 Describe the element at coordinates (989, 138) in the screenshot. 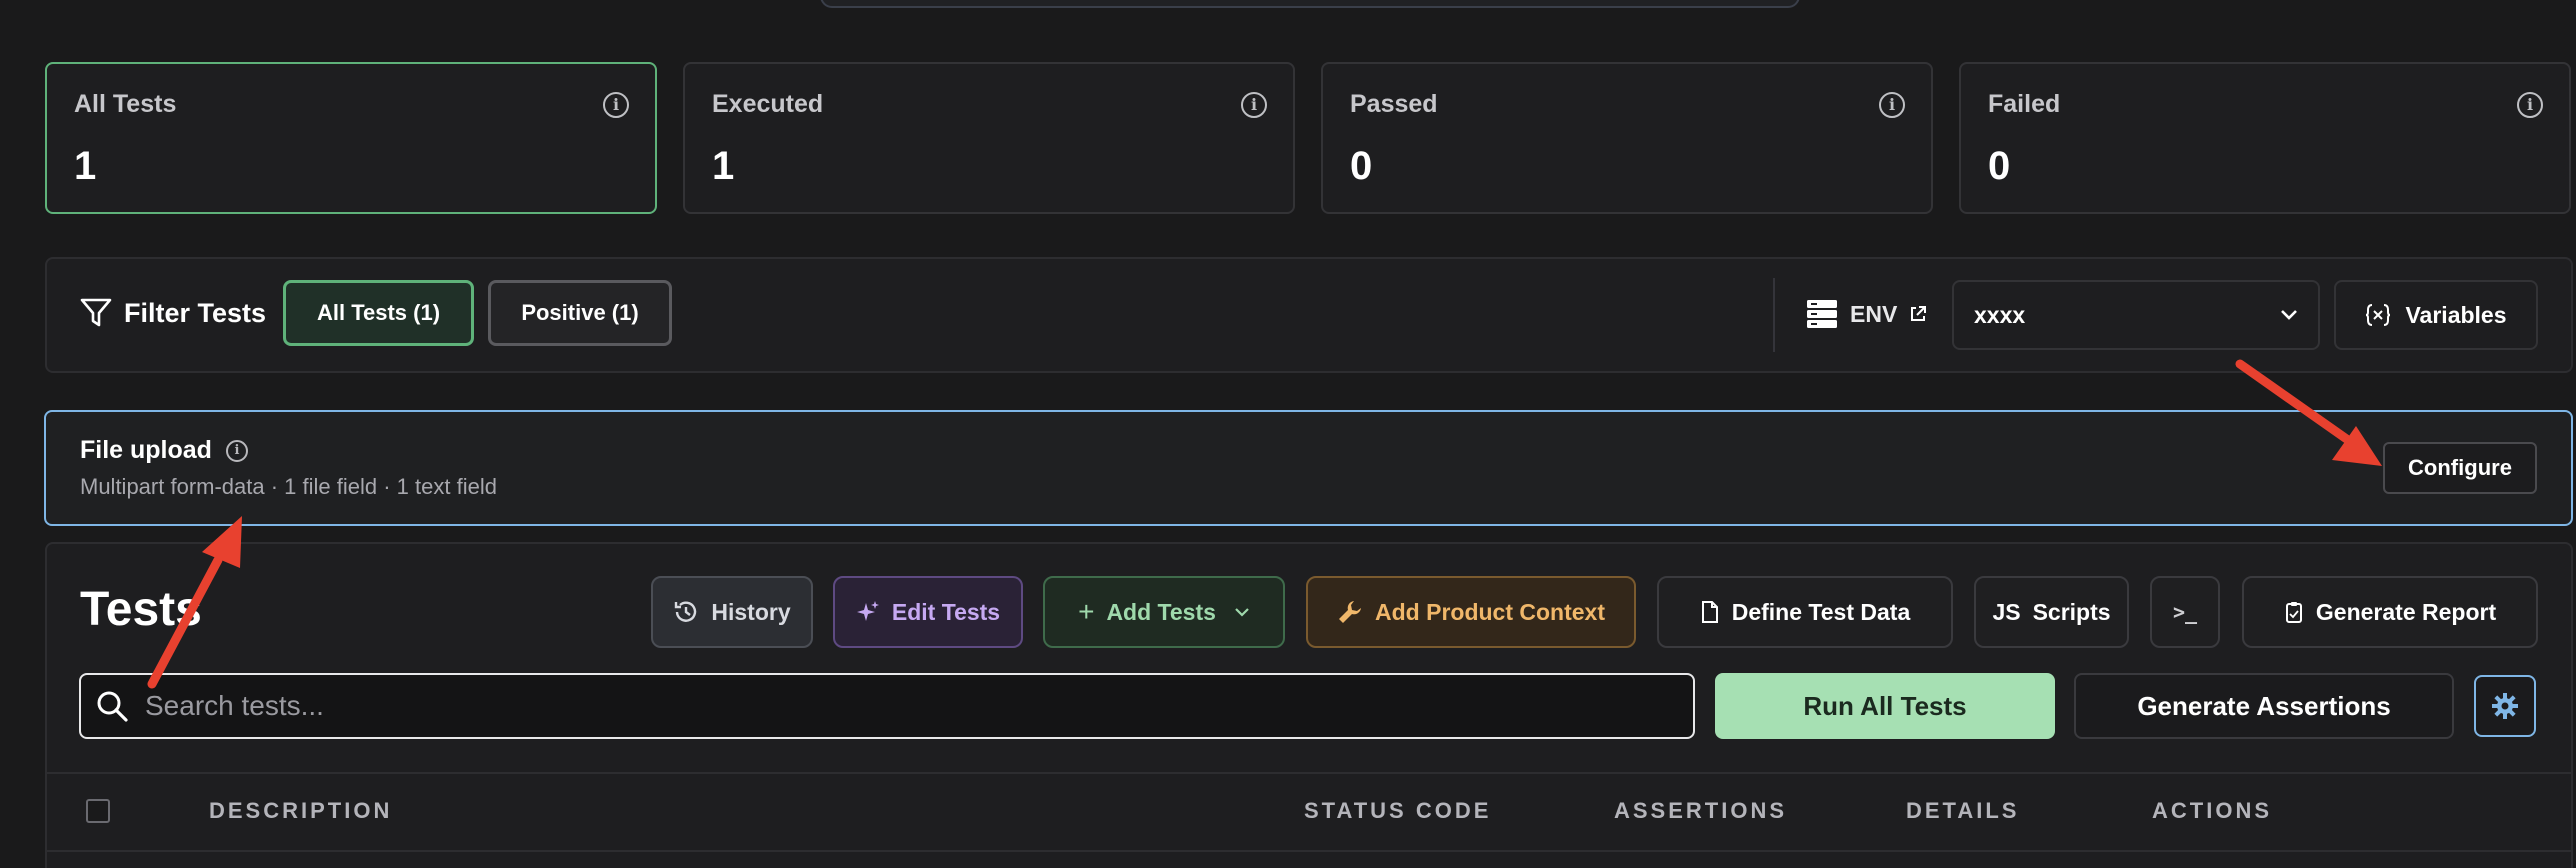

I see `stat-card-executed: Executed 1 i` at that location.